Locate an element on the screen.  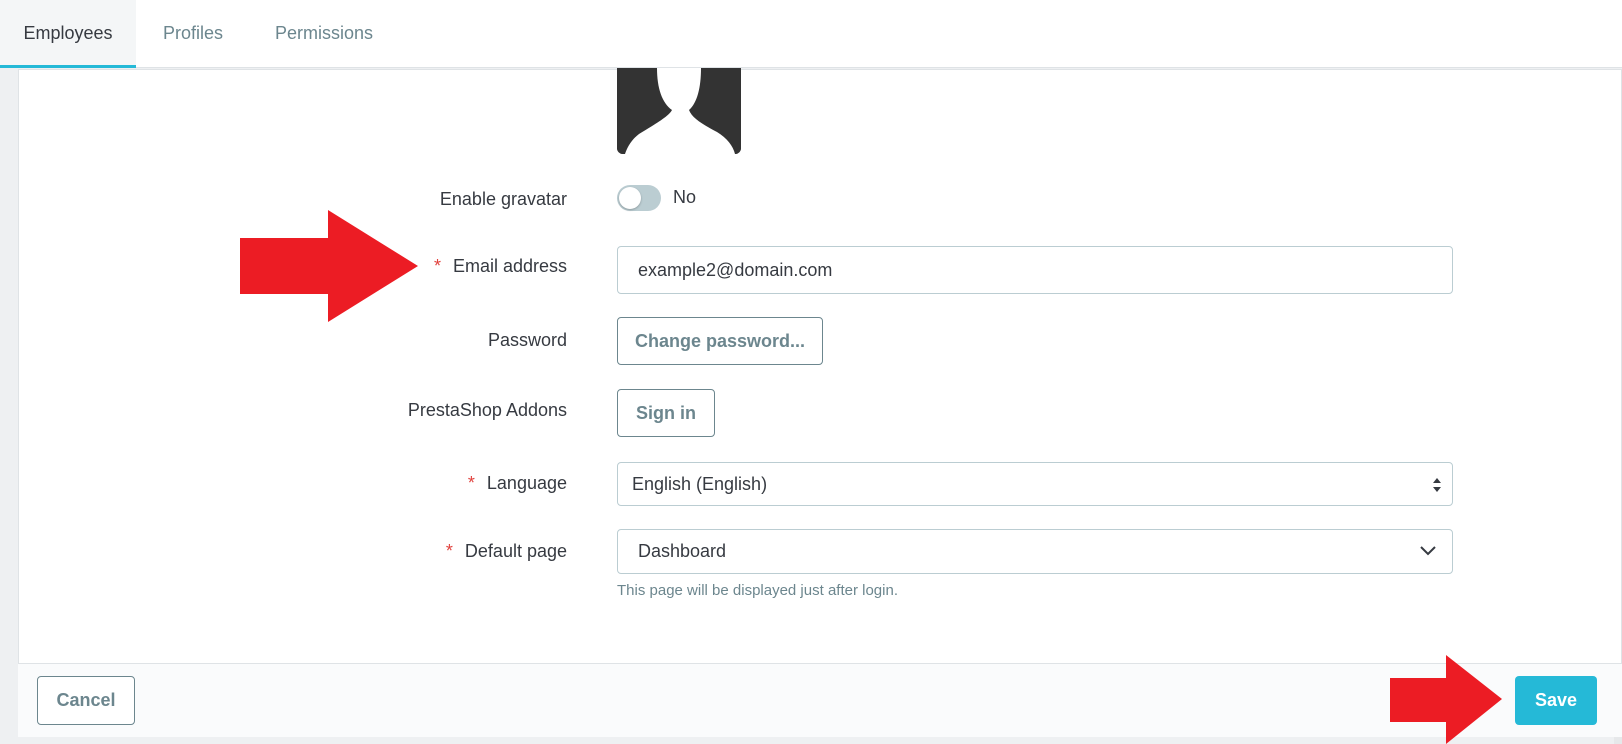
save-button: Save is located at coordinates (1556, 700).